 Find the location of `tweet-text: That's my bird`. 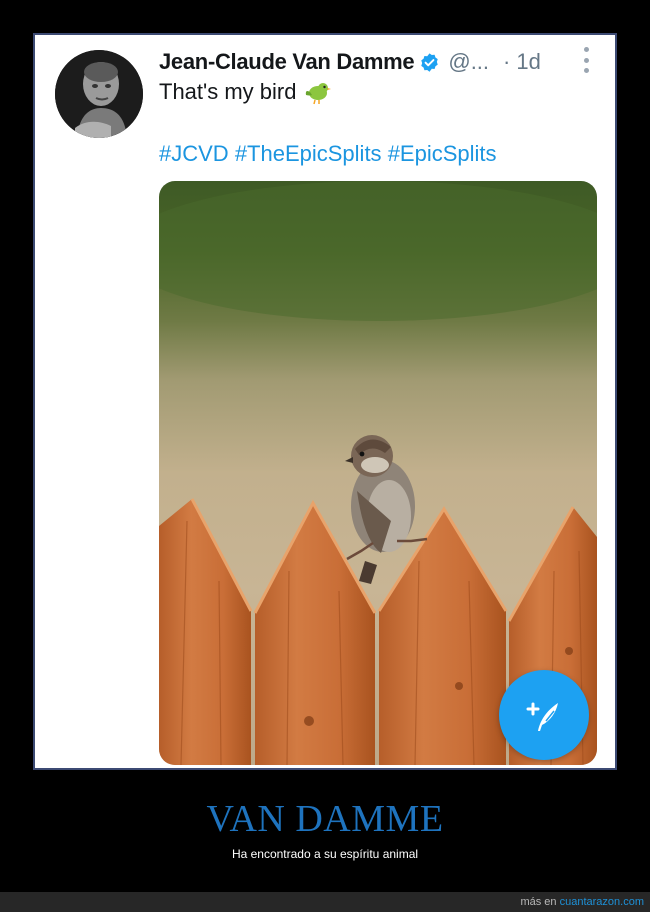

tweet-text: That's my bird is located at coordinates (245, 92).